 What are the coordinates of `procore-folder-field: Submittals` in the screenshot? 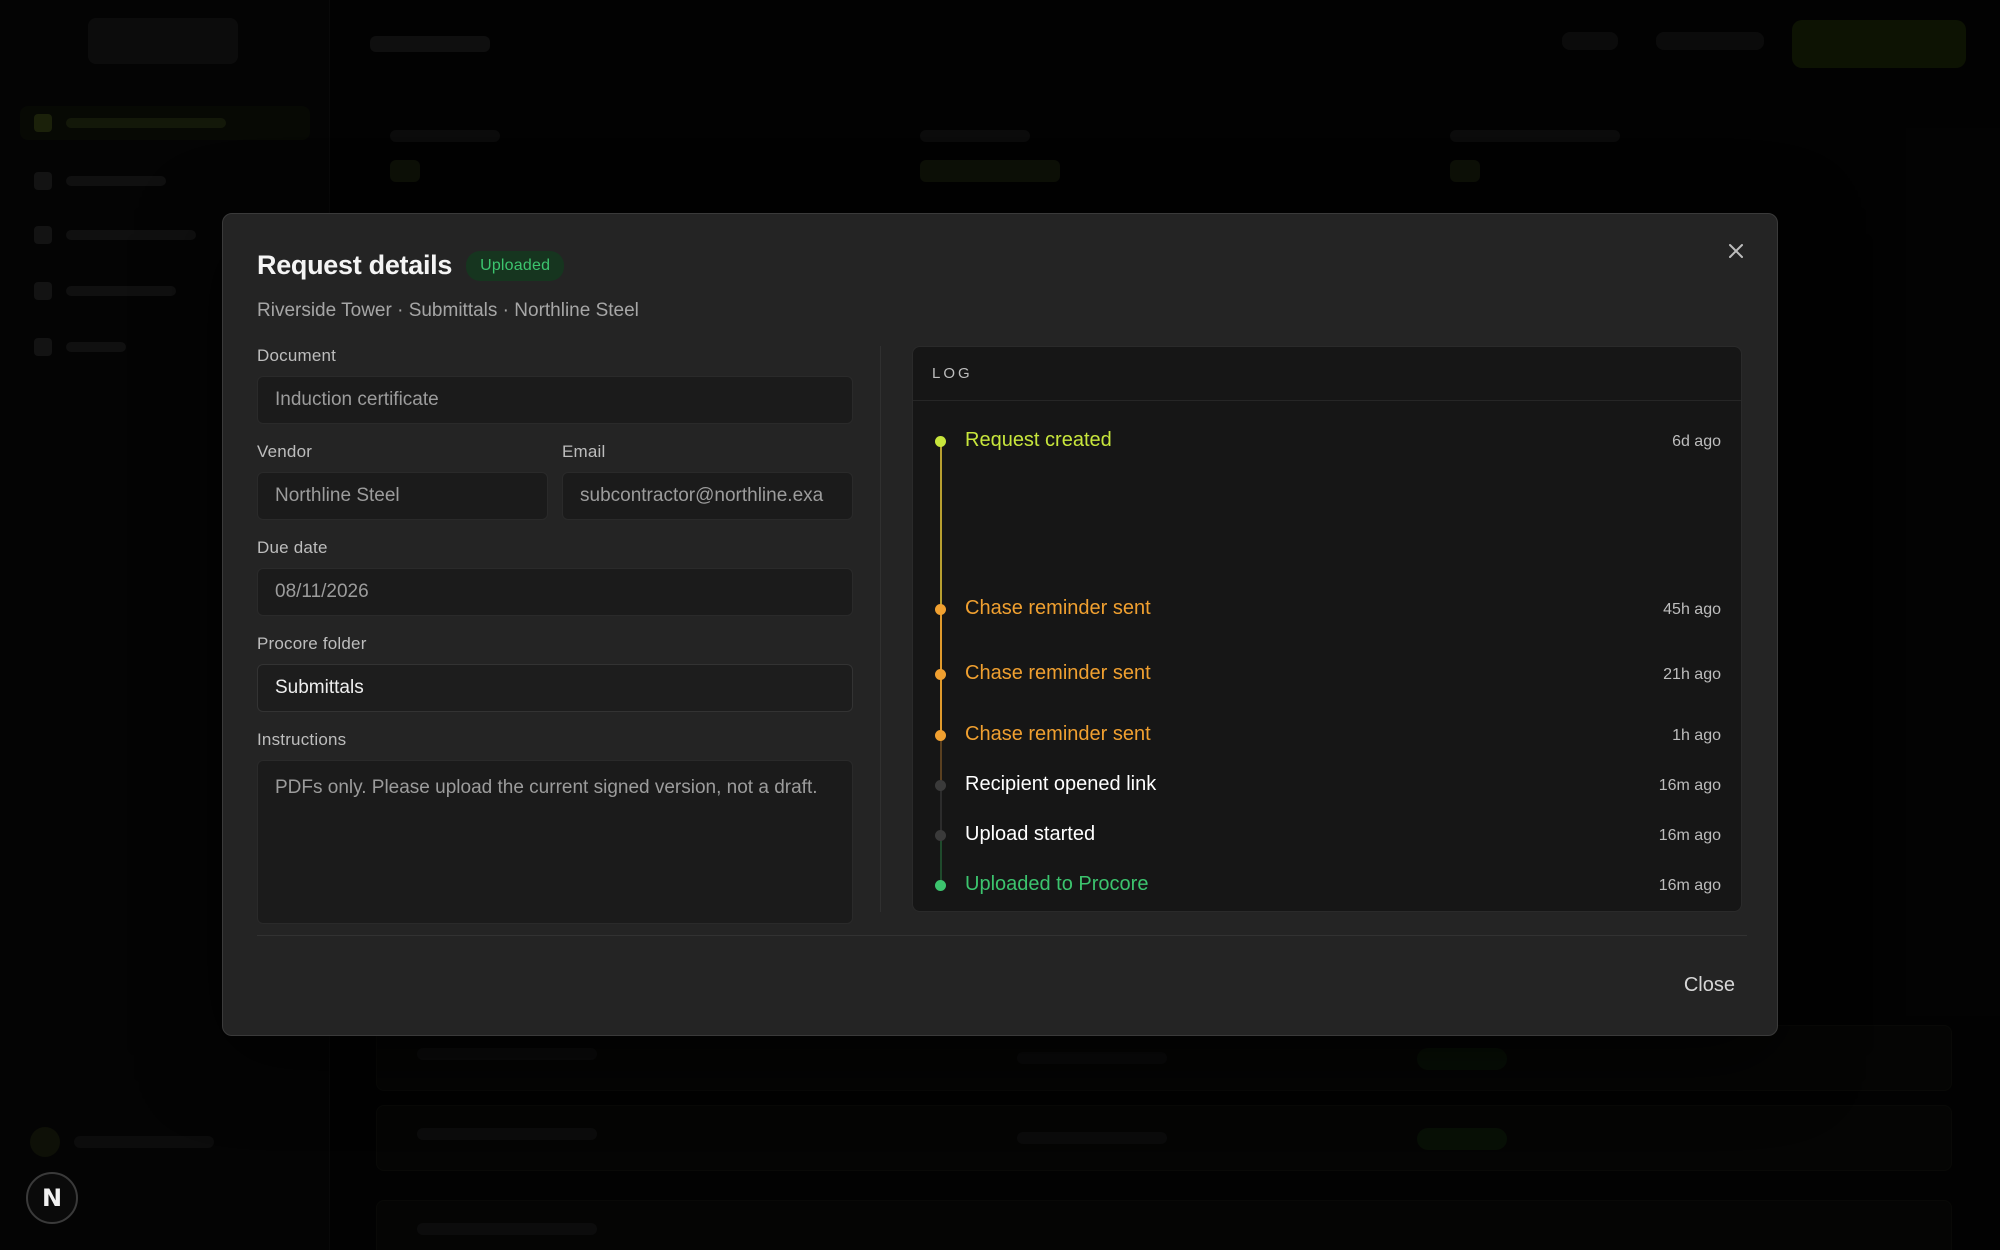 It's located at (555, 688).